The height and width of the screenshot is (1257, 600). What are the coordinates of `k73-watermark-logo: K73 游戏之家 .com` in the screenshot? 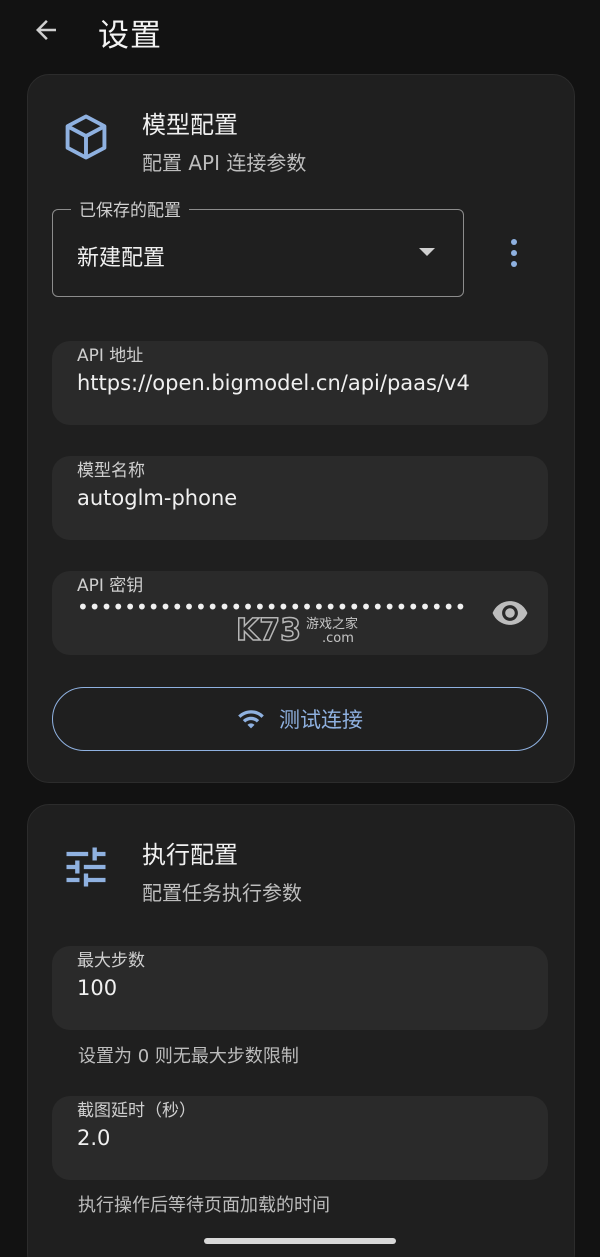 It's located at (297, 630).